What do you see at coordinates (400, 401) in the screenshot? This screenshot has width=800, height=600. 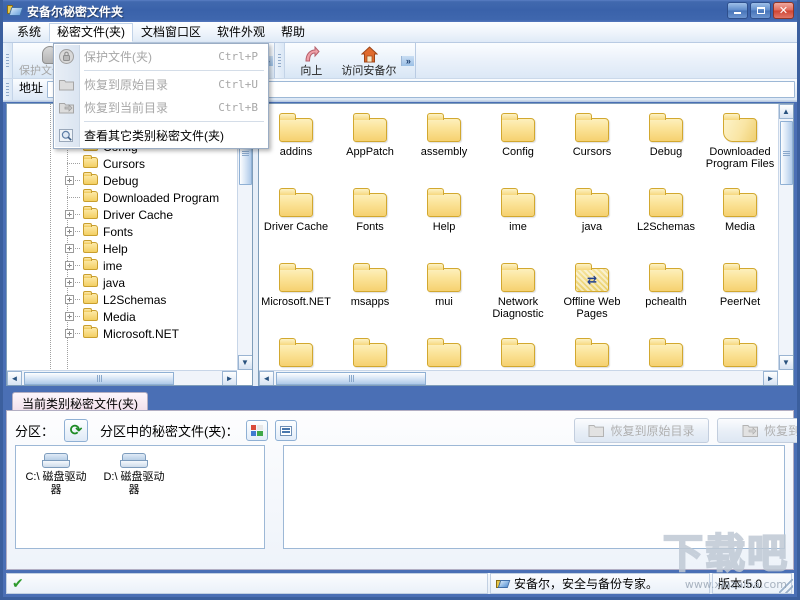 I see `bottom-tabstrip: 当前类别秘密文件(夹)` at bounding box center [400, 401].